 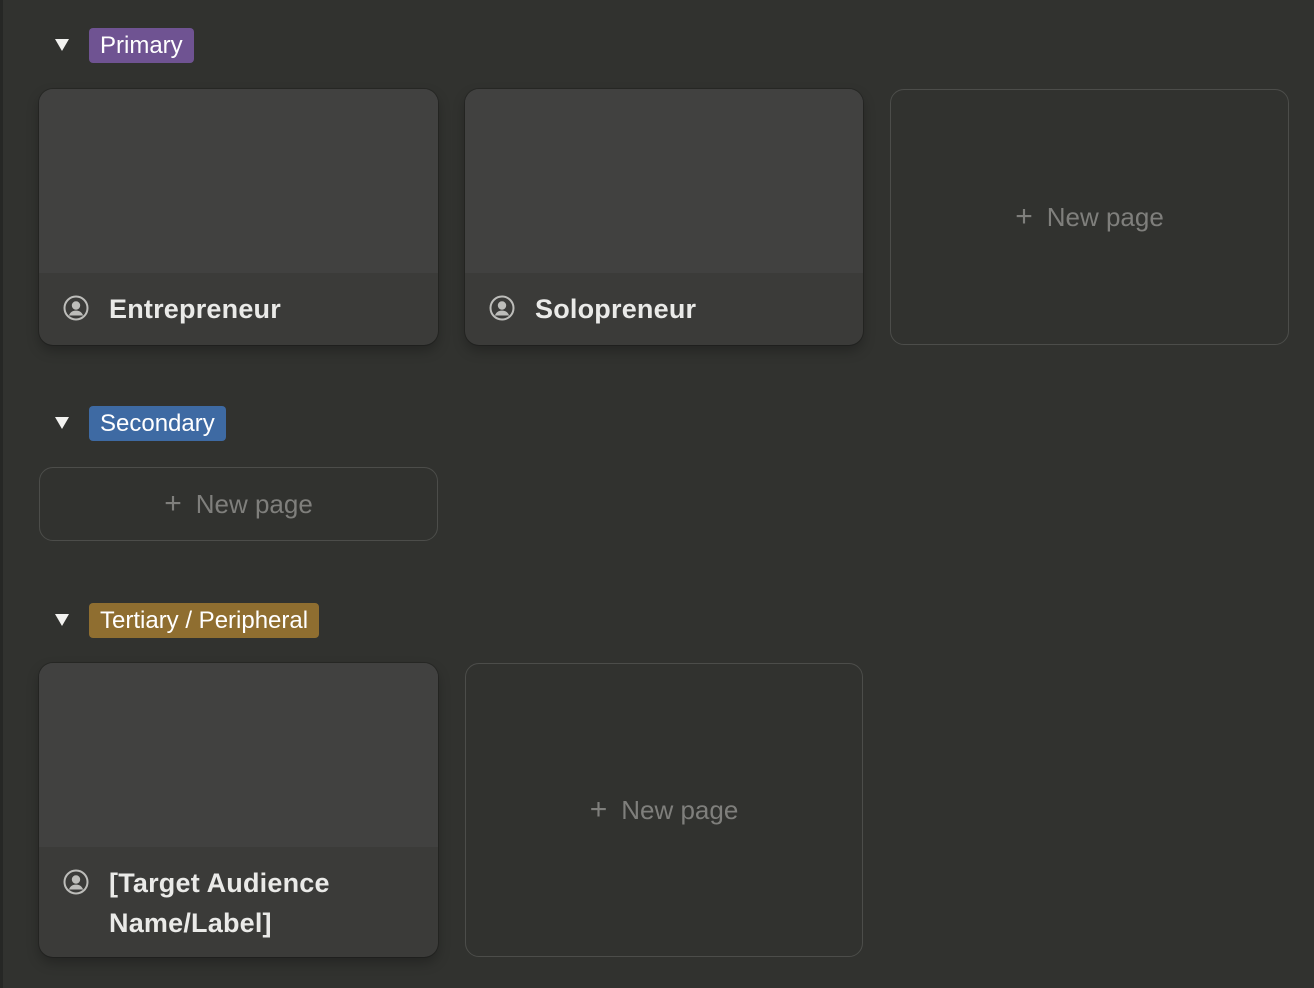 I want to click on group-header-primary: Primary, so click(x=123, y=45).